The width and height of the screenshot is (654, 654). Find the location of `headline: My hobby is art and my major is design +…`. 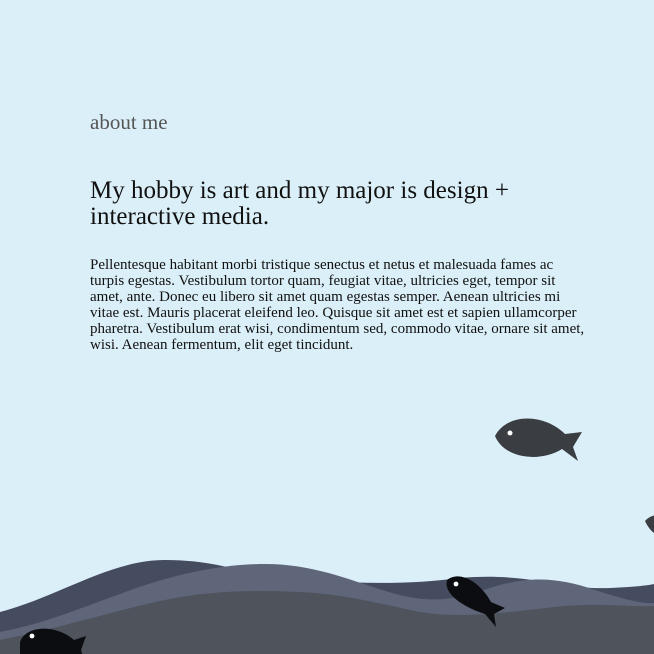

headline: My hobby is art and my major is design +… is located at coordinates (299, 203).